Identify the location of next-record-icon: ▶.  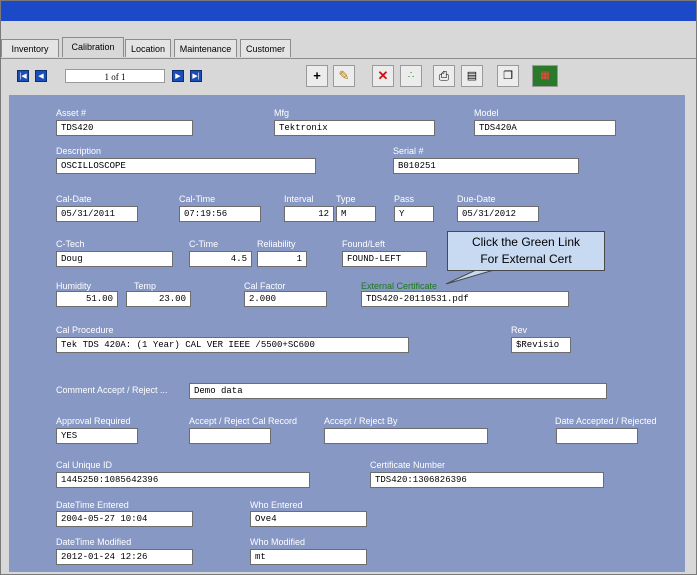
(178, 76).